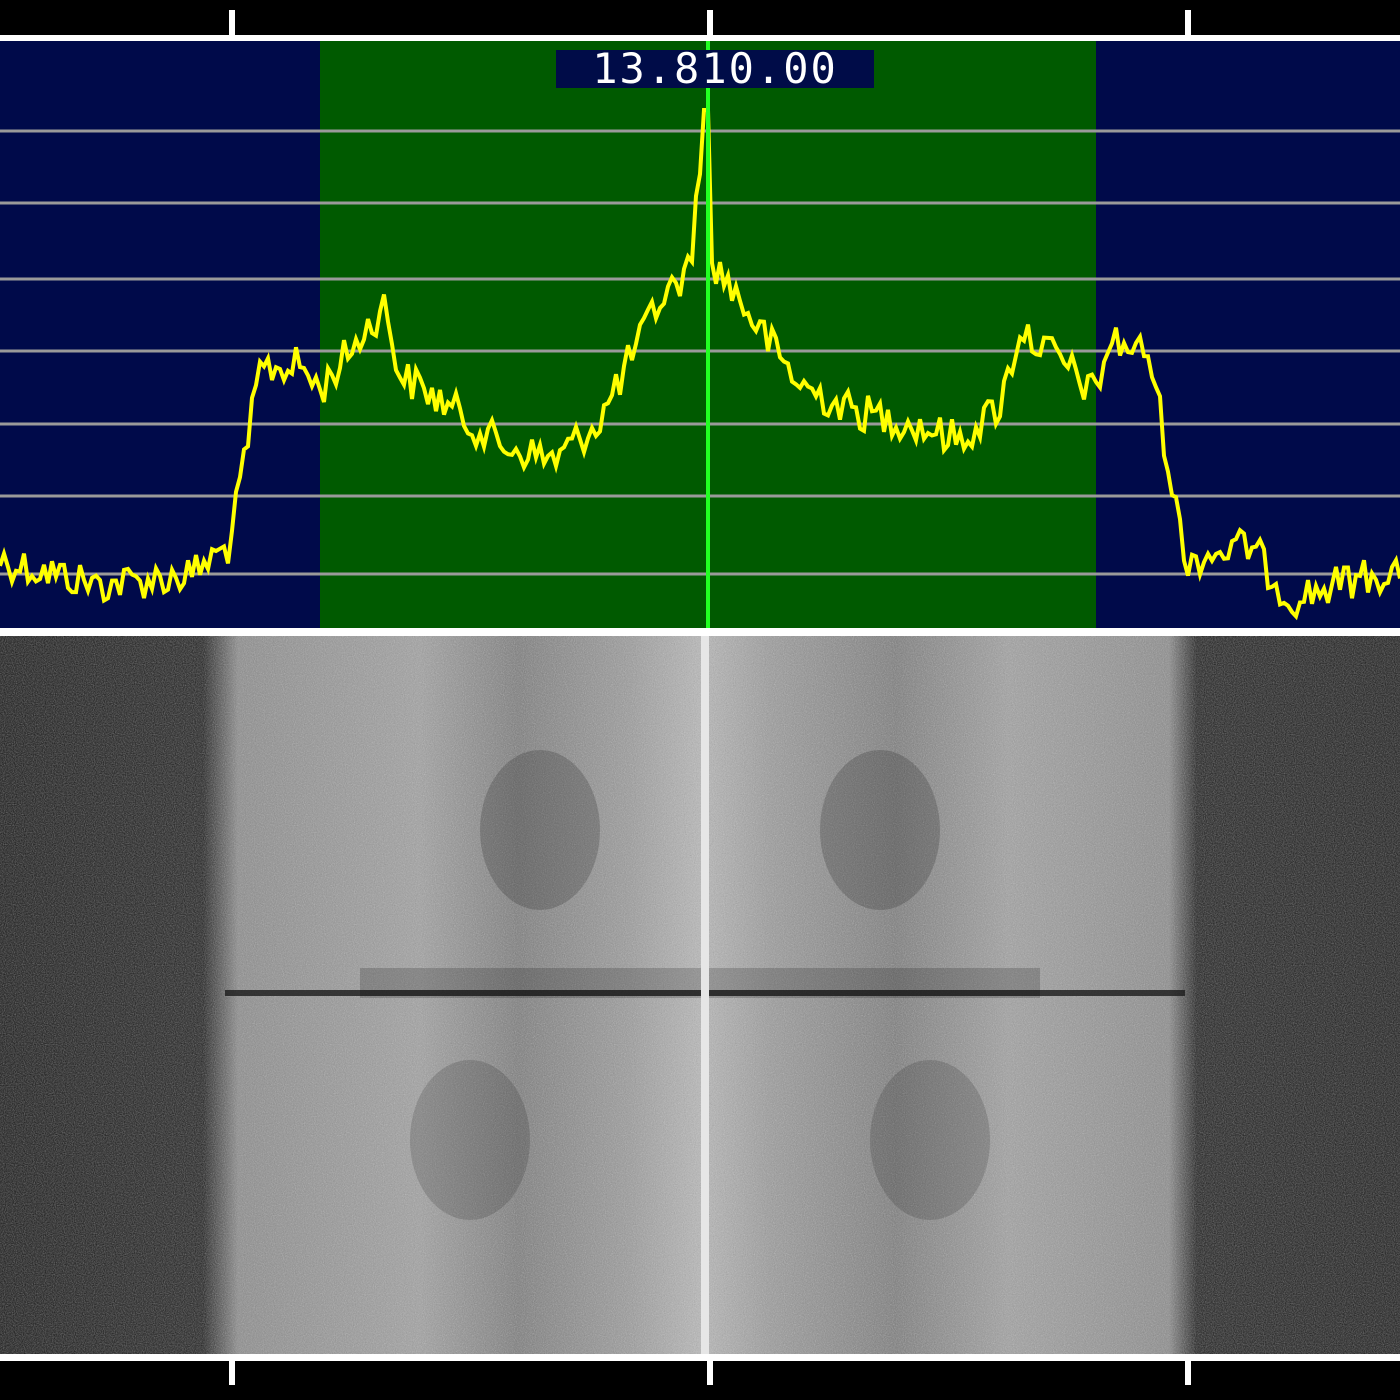 Image resolution: width=1400 pixels, height=1400 pixels. I want to click on top-ruler-tick-right, so click(1188, 22).